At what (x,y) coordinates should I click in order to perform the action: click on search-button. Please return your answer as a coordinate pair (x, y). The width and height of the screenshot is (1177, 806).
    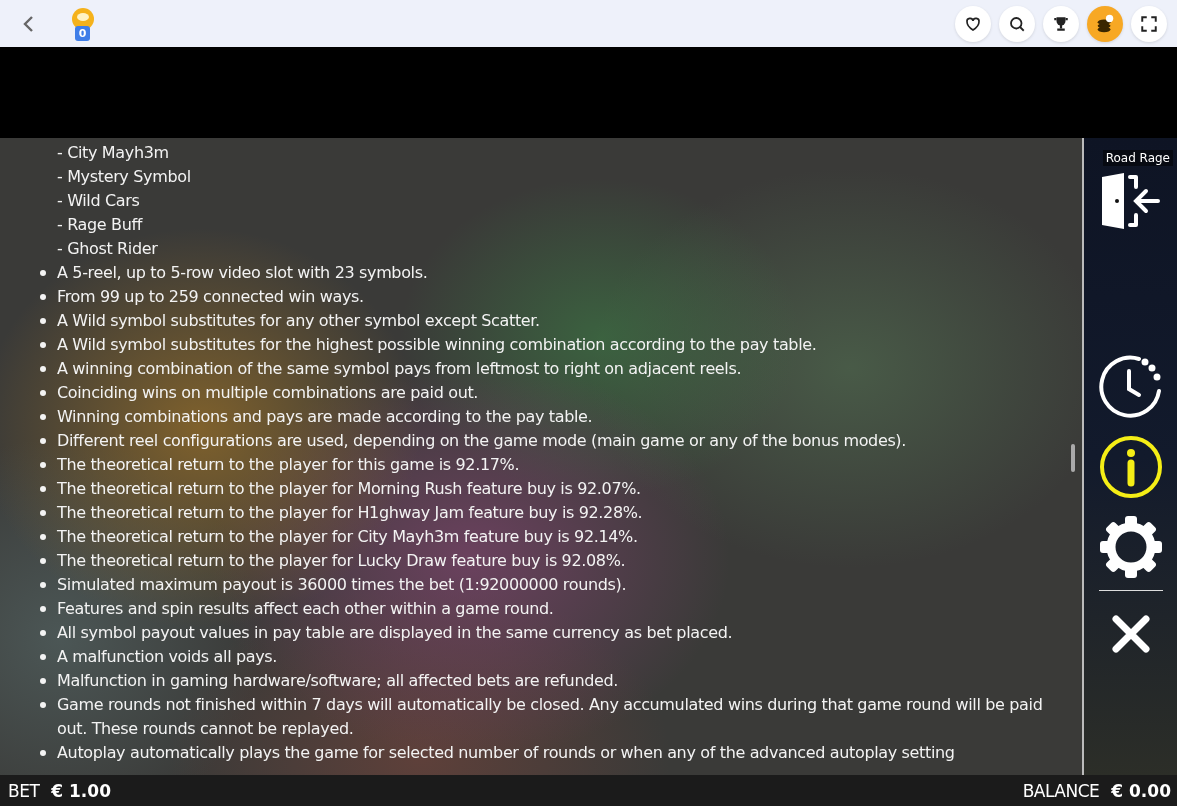
    Looking at the image, I should click on (1017, 23).